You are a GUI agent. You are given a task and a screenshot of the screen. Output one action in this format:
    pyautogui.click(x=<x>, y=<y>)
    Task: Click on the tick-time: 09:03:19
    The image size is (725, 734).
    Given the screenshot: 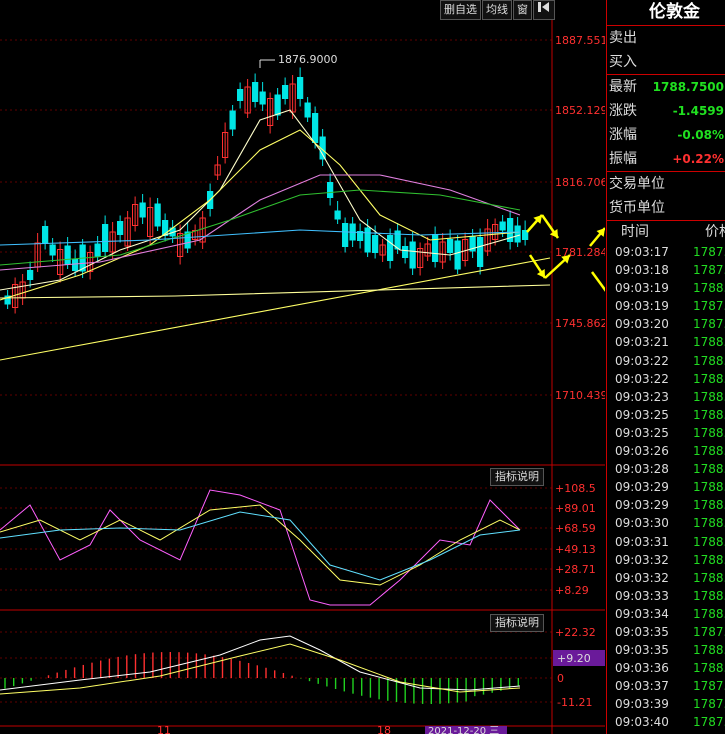 What is the action you would take?
    pyautogui.click(x=642, y=306)
    